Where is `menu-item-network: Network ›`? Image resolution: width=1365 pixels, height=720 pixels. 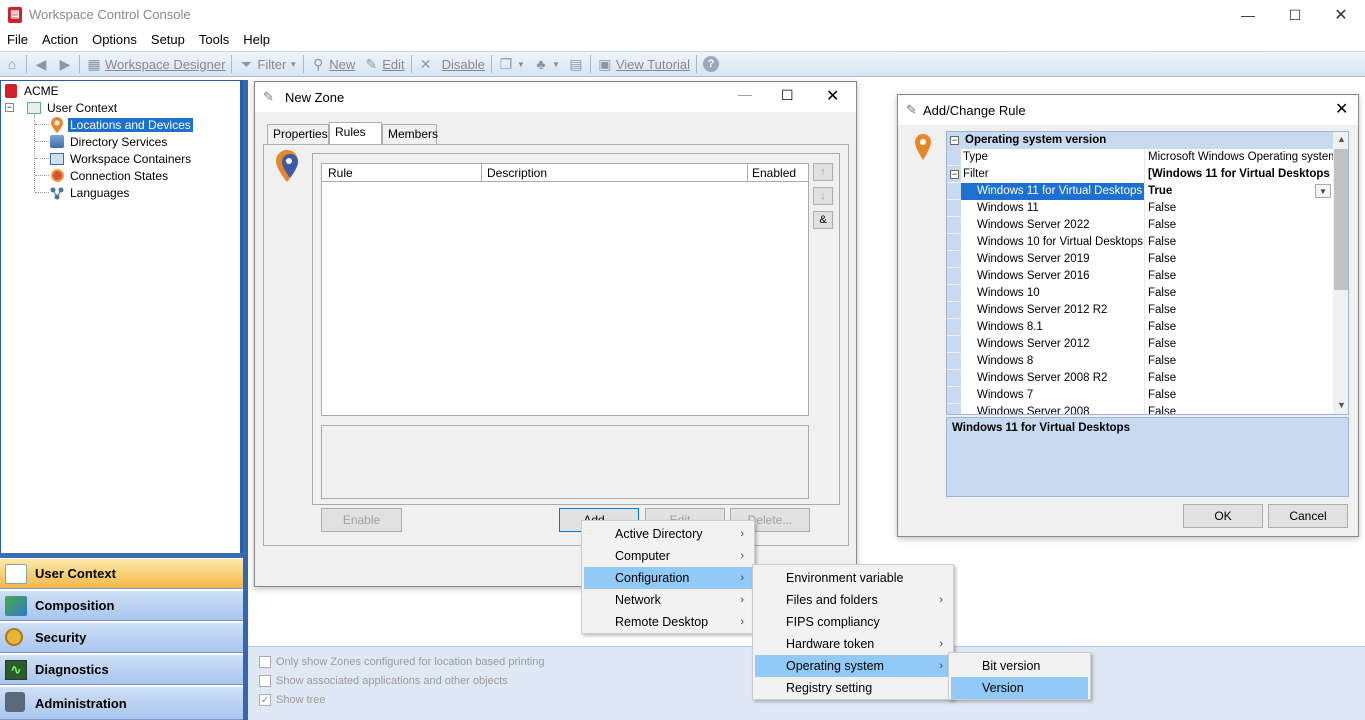 menu-item-network: Network › is located at coordinates (668, 600).